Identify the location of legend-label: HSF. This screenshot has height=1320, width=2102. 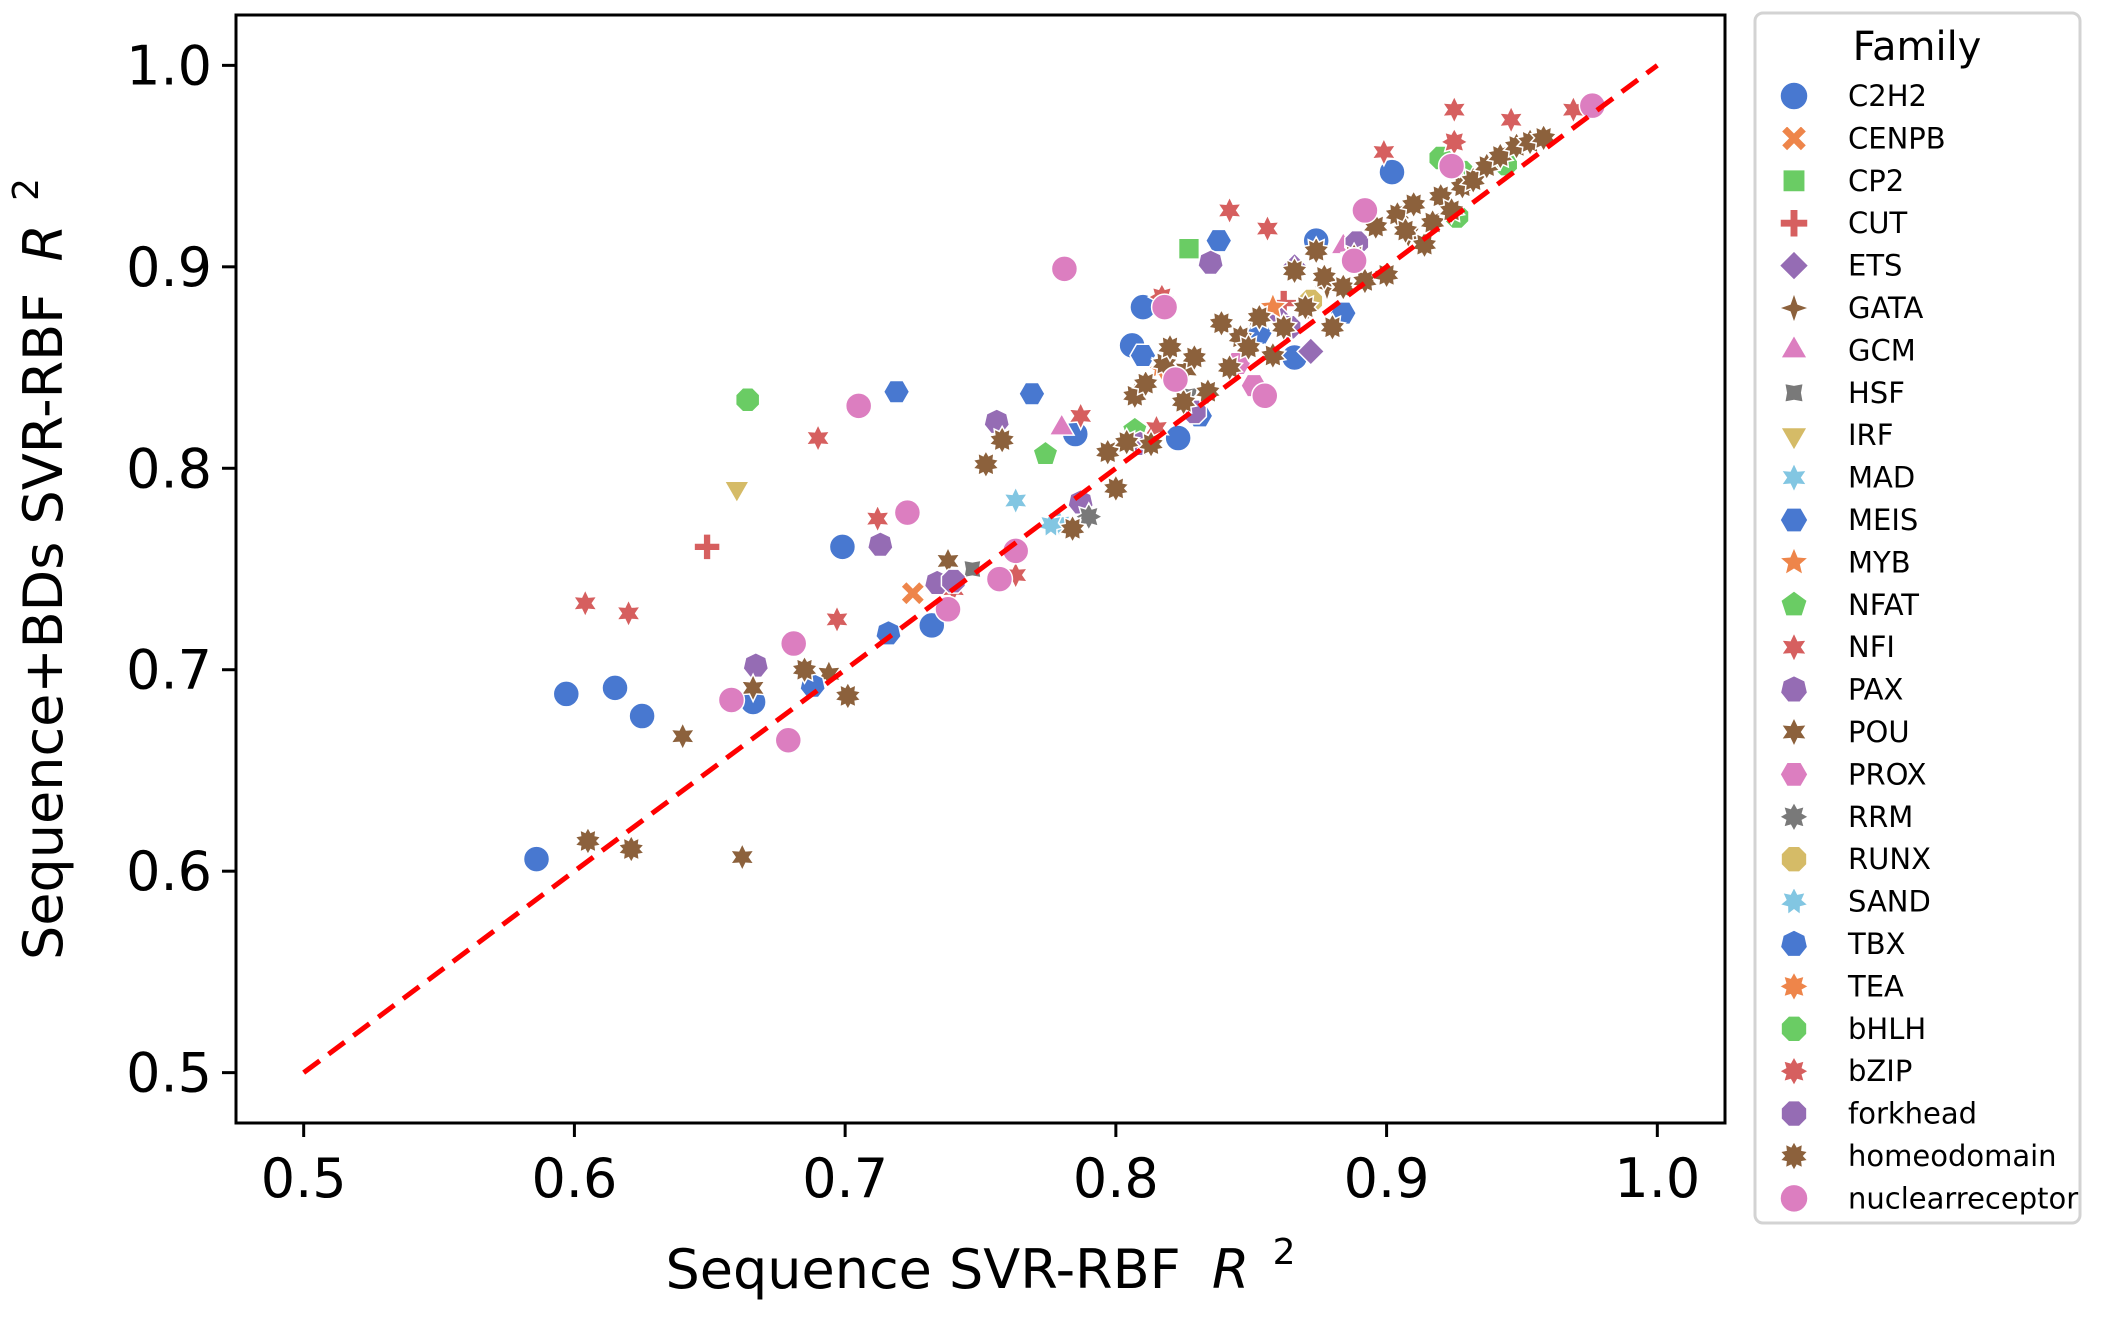
(1876, 393).